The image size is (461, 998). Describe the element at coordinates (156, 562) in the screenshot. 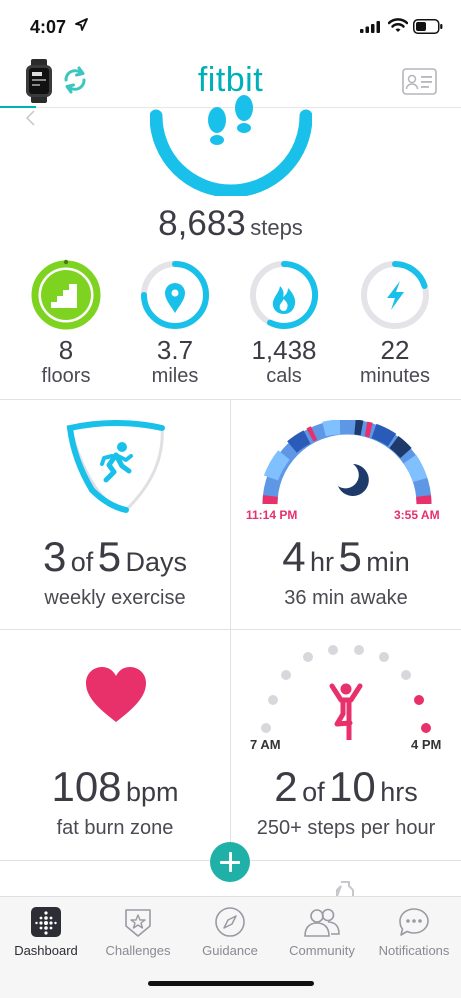

I see `exercise-unit: Days` at that location.